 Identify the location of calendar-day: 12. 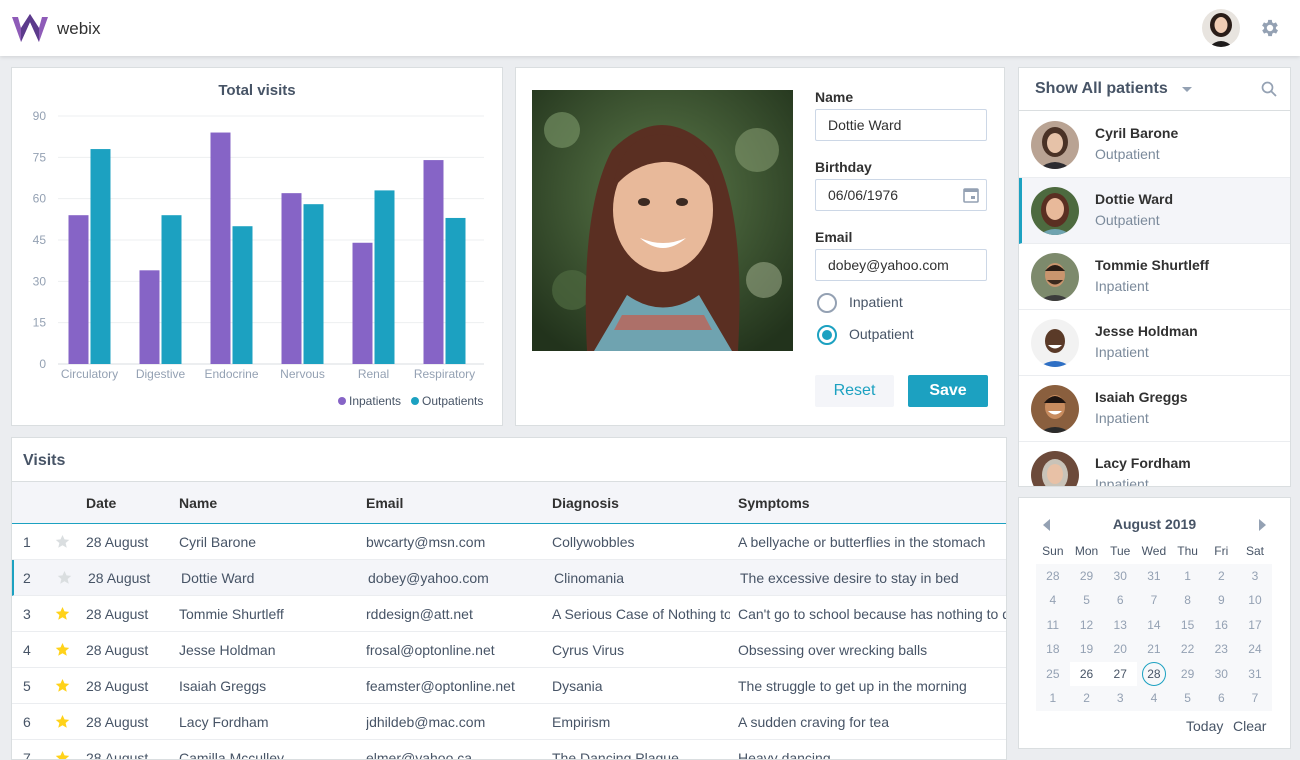
(1087, 625).